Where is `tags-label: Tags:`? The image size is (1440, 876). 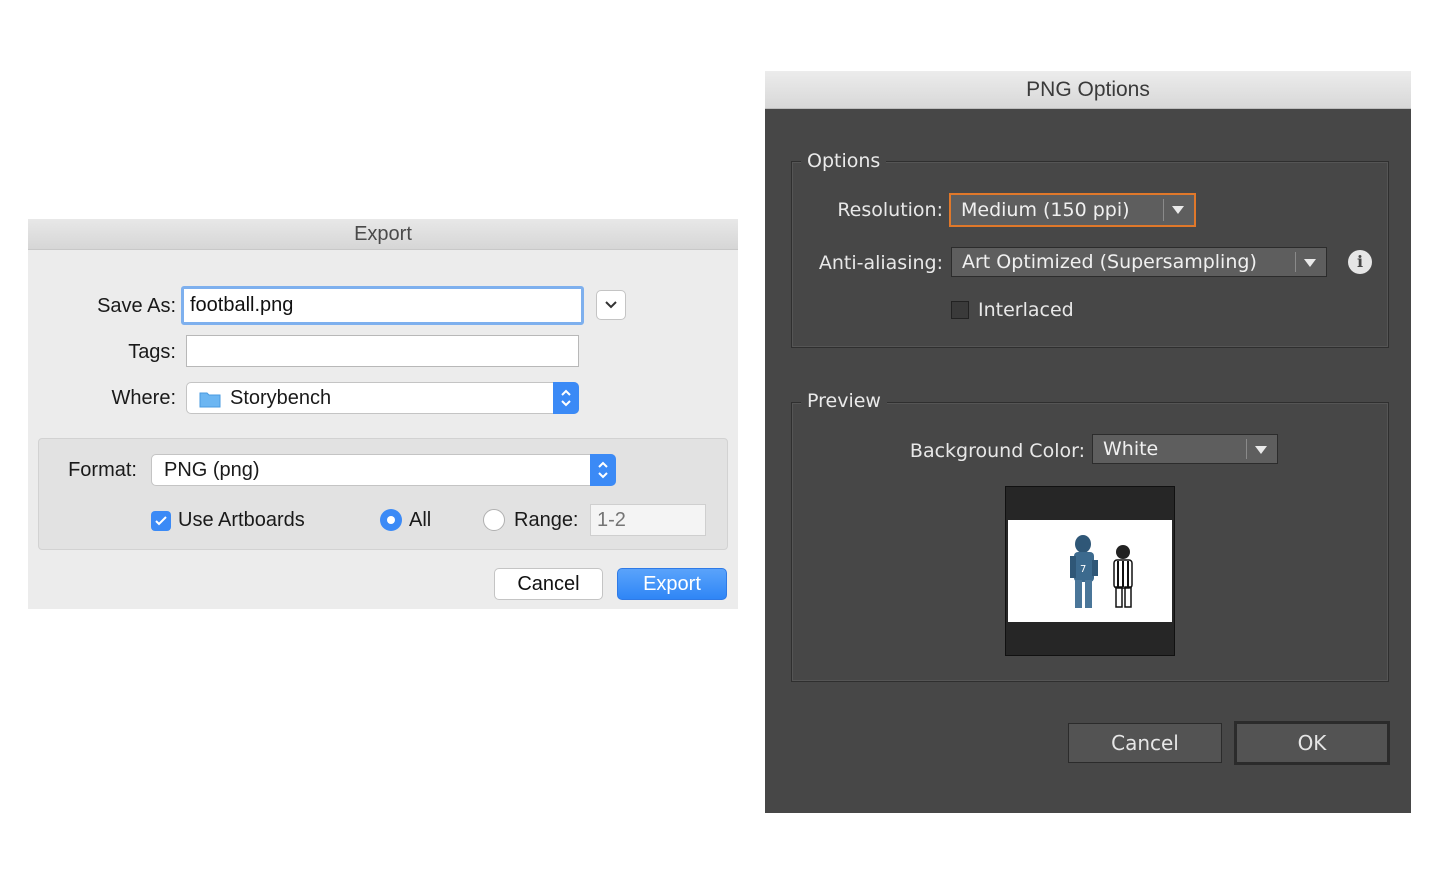
tags-label: Tags: is located at coordinates (152, 352).